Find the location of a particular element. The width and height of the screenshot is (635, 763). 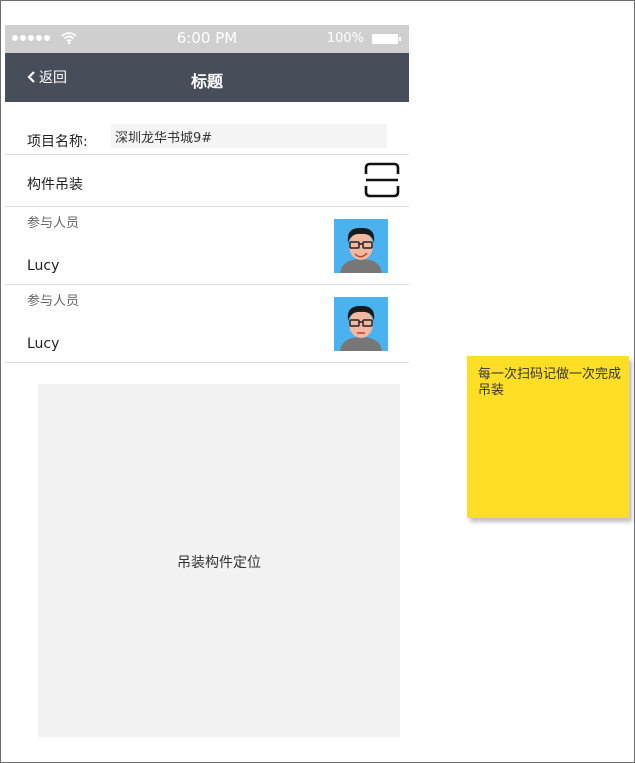

project-name-label: 项目名称: is located at coordinates (57, 142).